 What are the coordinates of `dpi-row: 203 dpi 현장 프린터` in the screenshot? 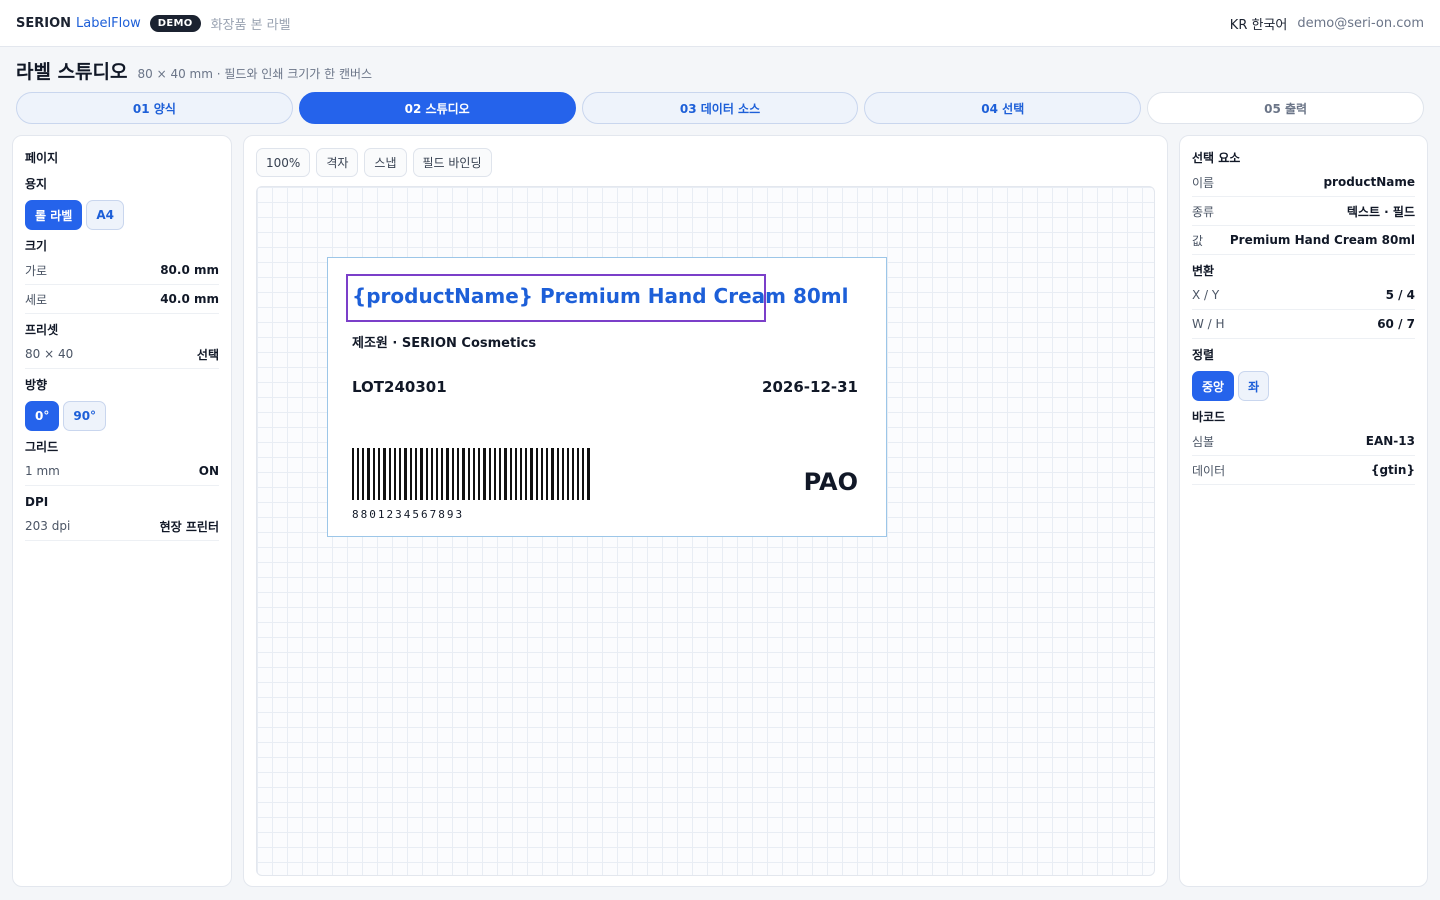 It's located at (122, 526).